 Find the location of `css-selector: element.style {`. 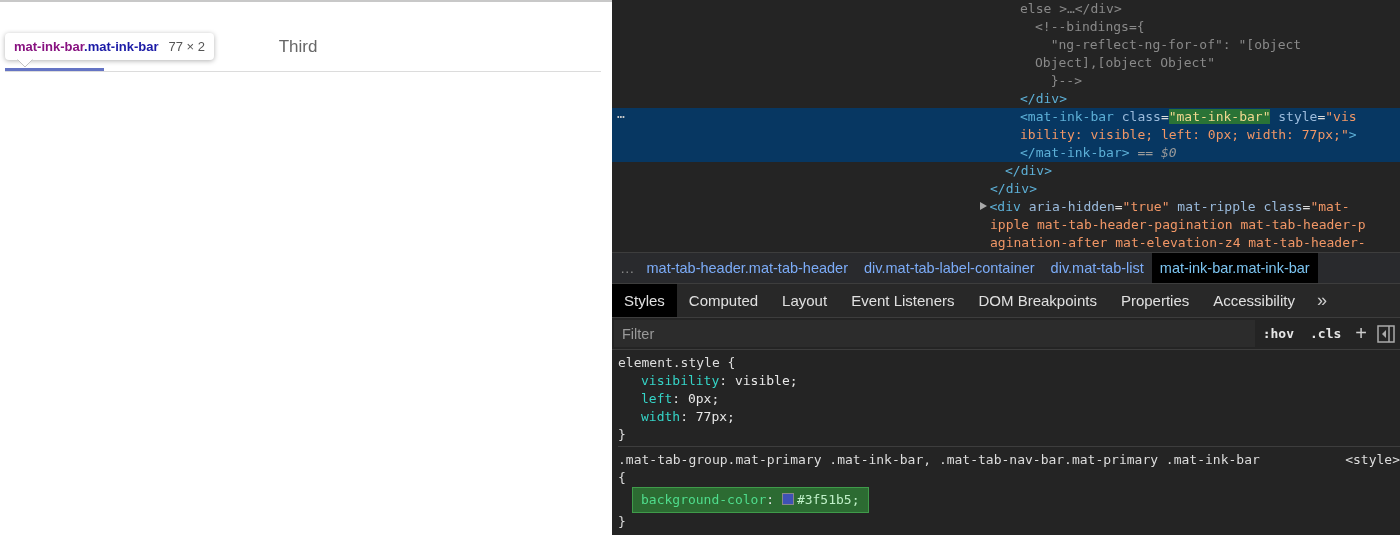

css-selector: element.style { is located at coordinates (677, 363).